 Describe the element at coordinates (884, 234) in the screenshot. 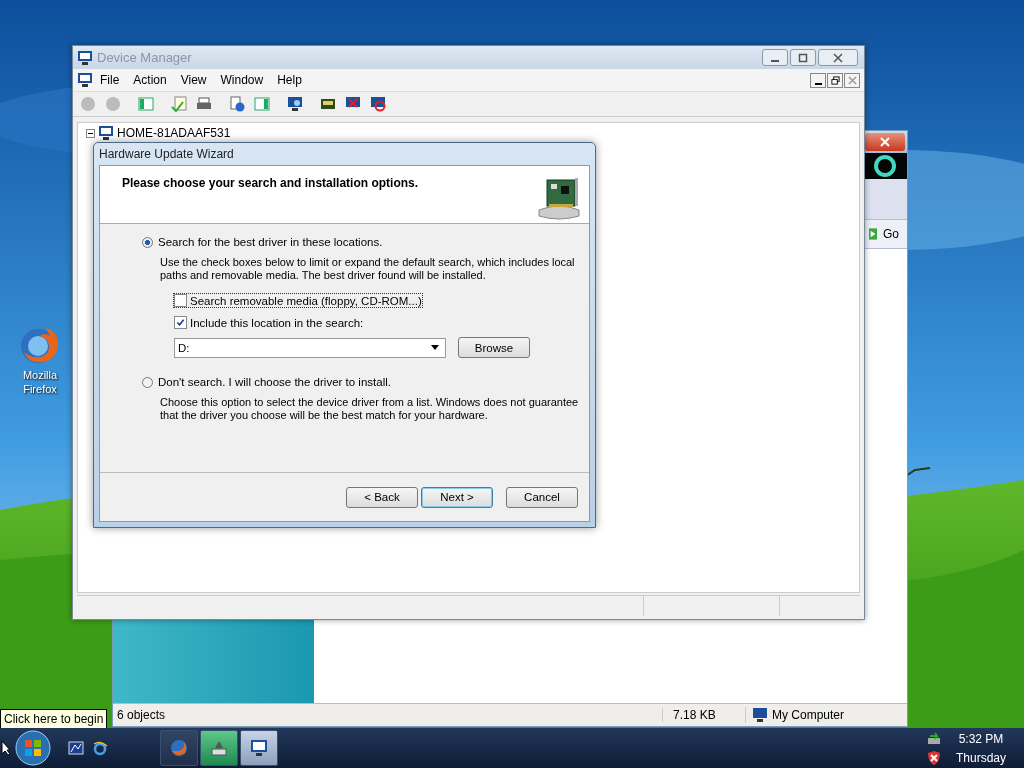

I see `go-button: Go` at that location.